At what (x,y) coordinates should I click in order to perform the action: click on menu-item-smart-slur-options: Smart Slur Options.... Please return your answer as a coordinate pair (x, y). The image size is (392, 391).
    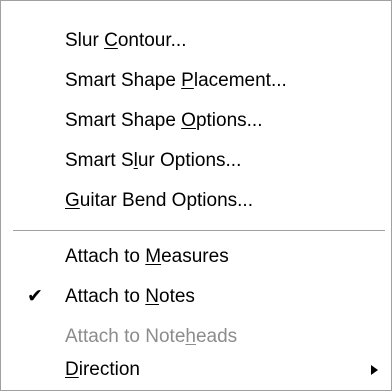
    Looking at the image, I should click on (196, 161).